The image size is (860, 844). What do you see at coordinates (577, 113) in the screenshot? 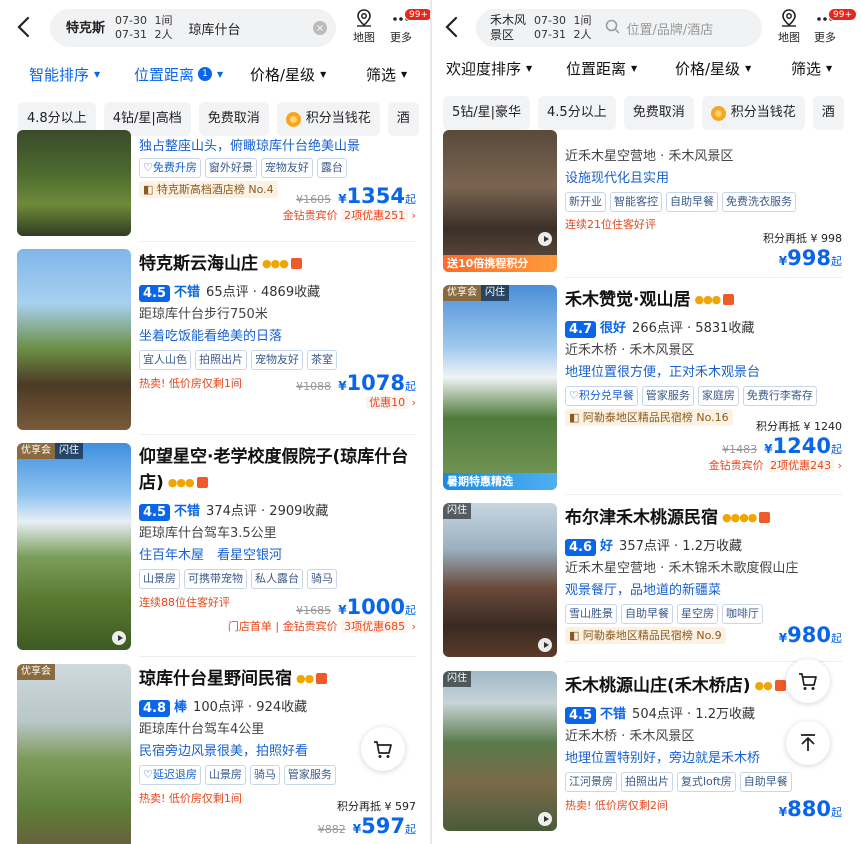
I see `chip-rating: 4.5分以上` at bounding box center [577, 113].